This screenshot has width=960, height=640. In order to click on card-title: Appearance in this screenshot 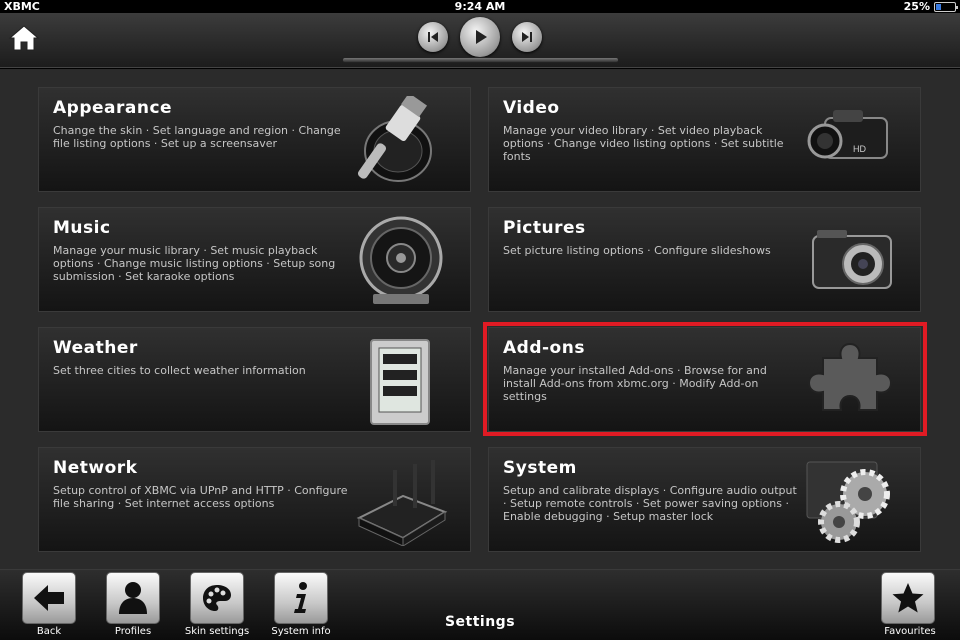, I will do `click(113, 108)`.